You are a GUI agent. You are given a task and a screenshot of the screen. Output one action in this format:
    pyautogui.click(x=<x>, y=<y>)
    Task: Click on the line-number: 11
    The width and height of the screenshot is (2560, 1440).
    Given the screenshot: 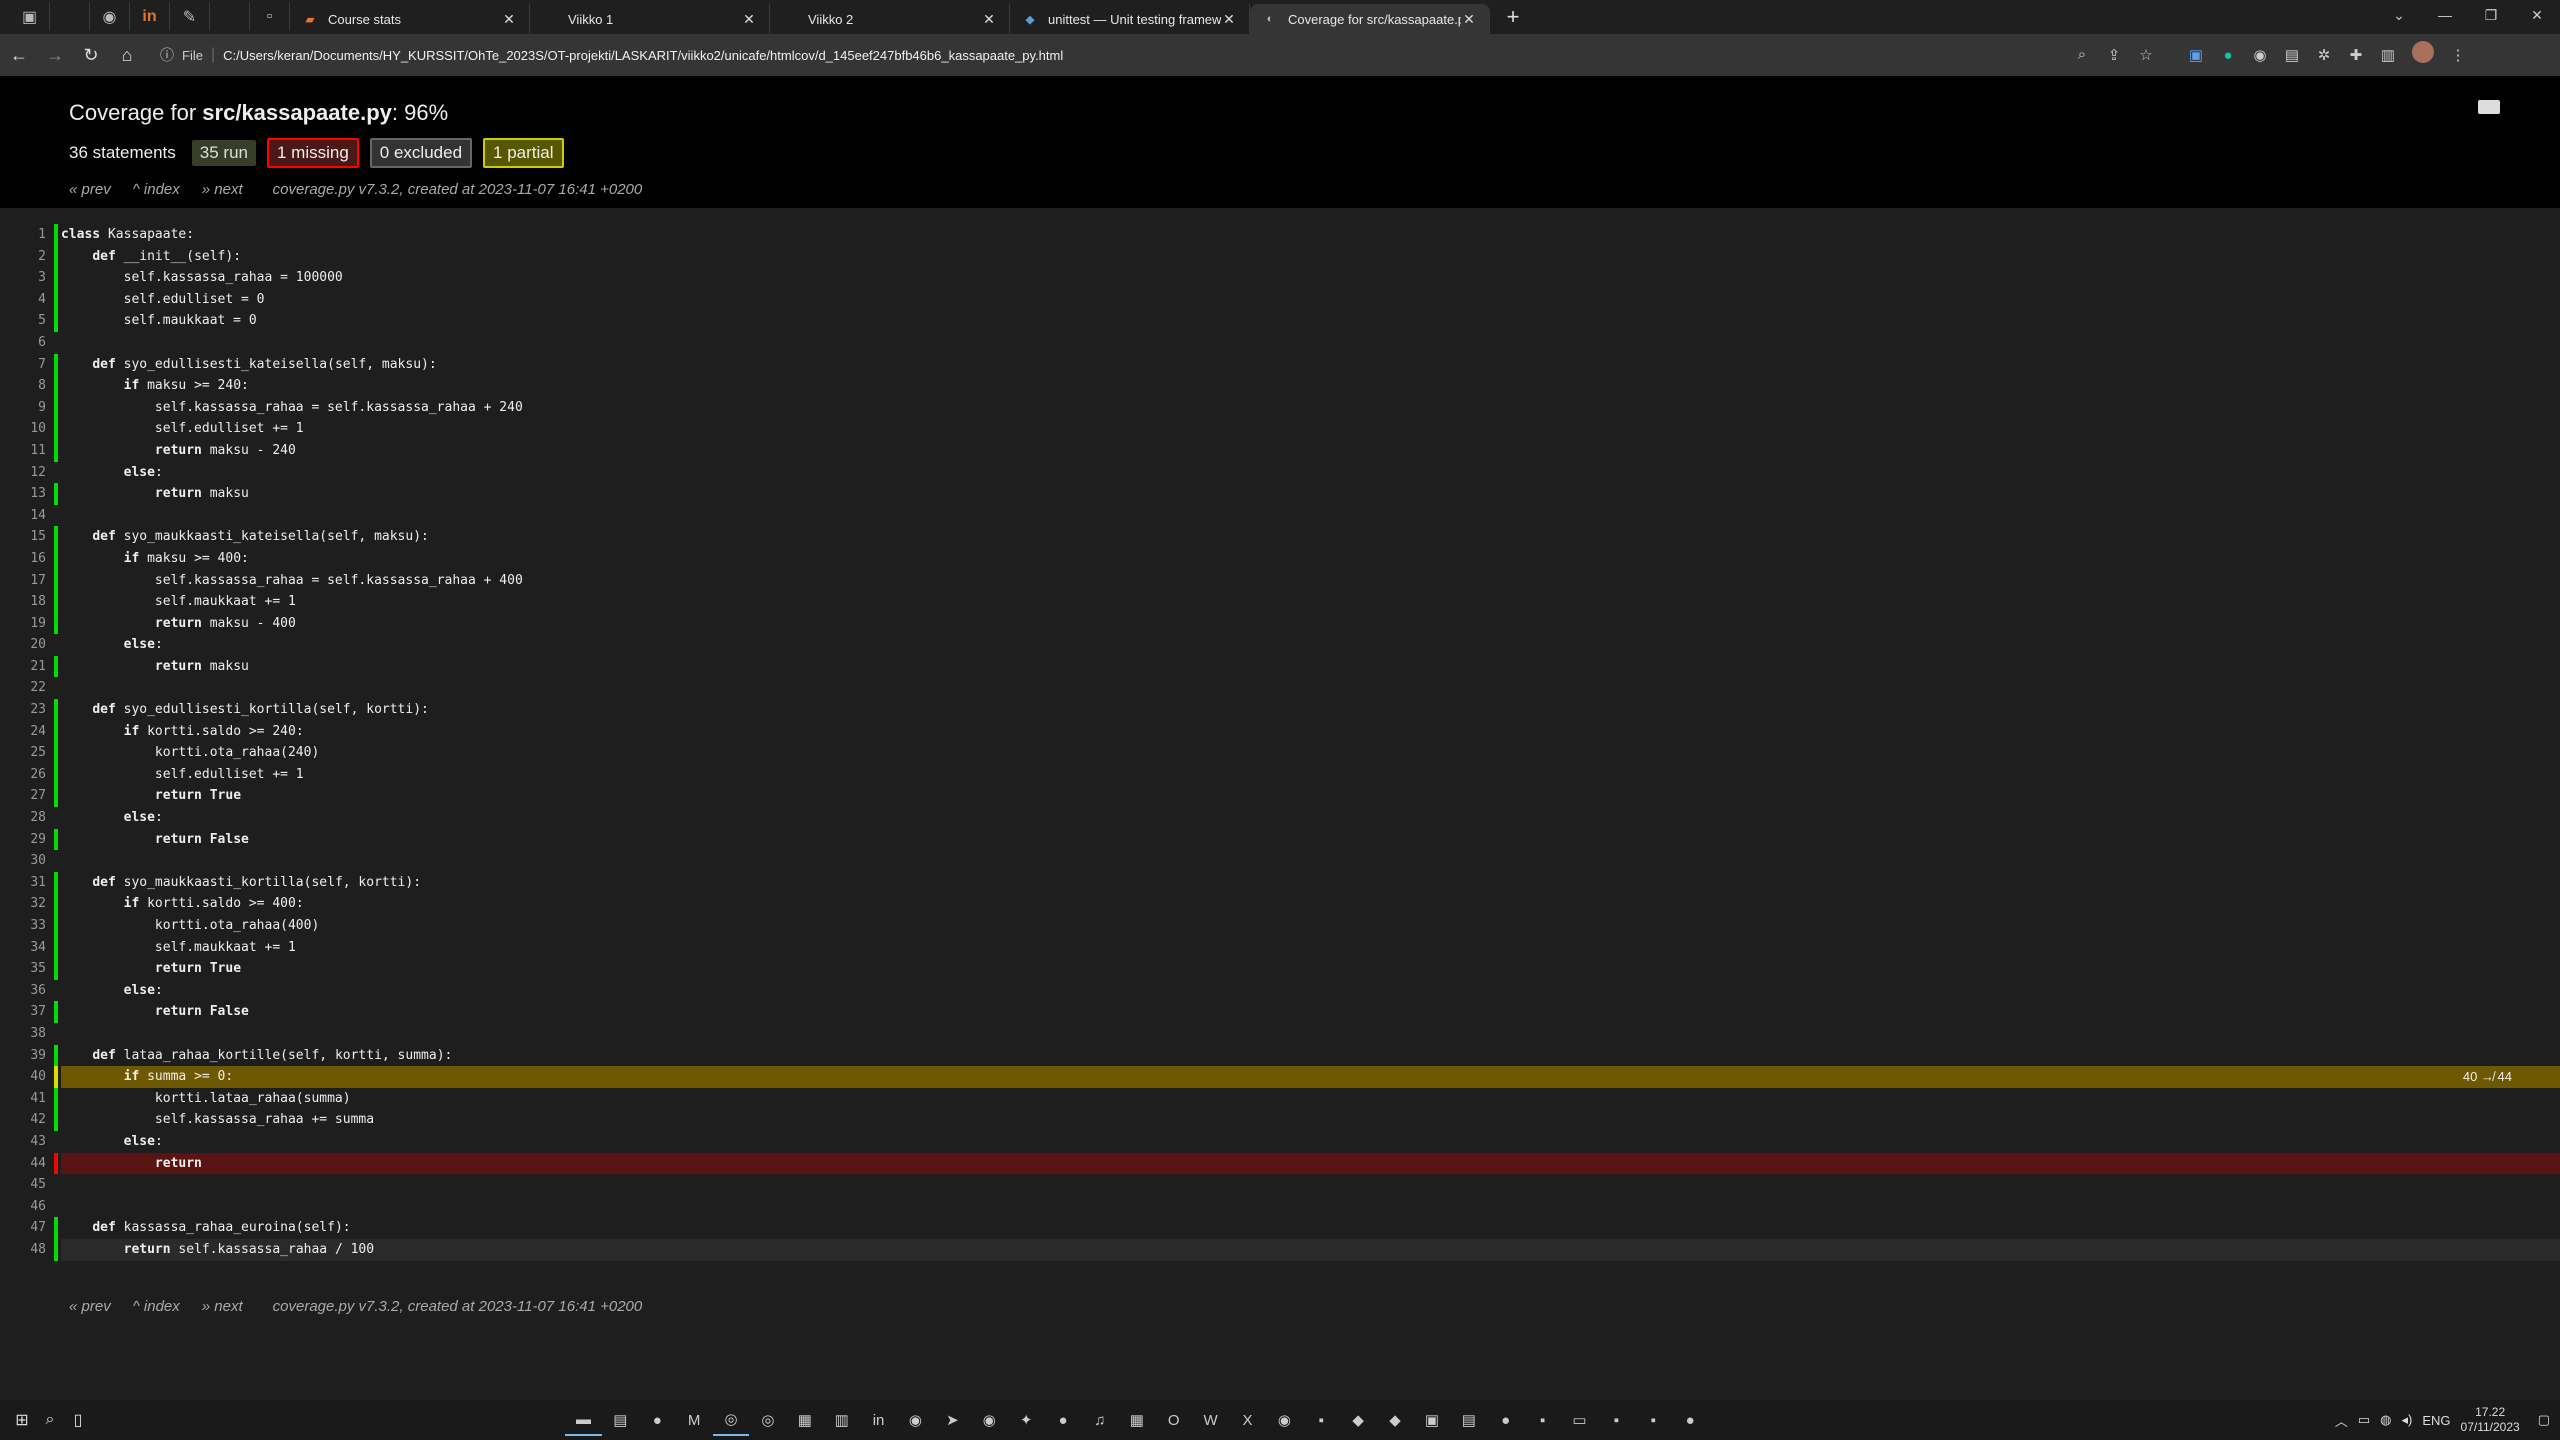 What is the action you would take?
    pyautogui.click(x=27, y=451)
    